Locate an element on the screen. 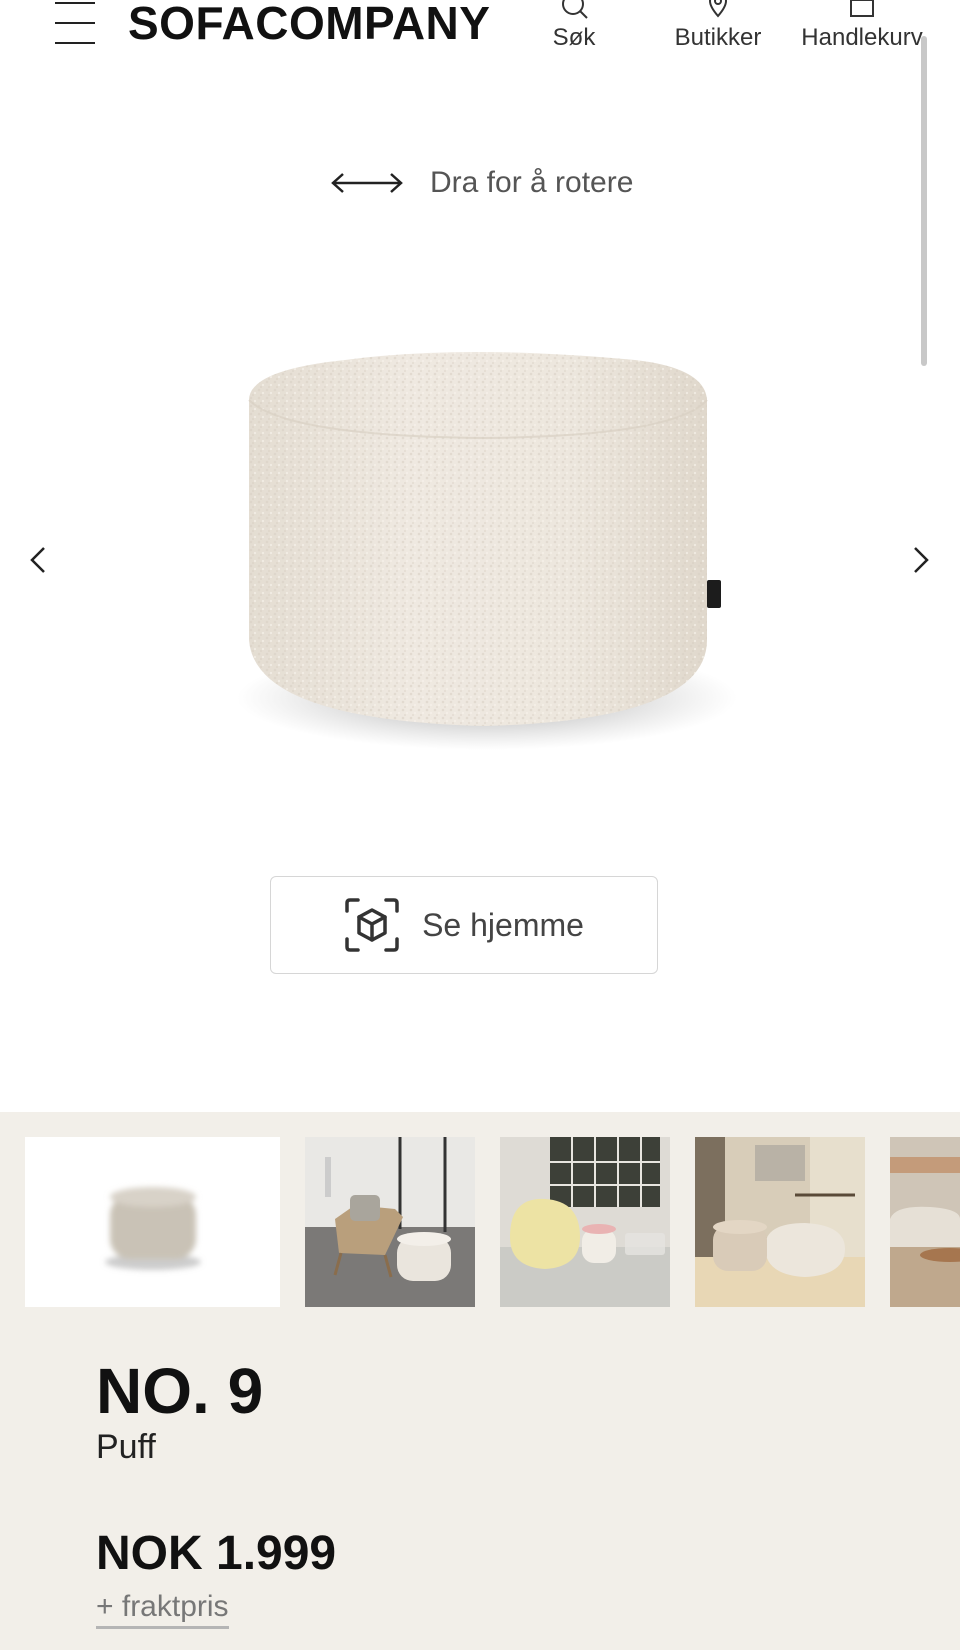  chevron-left-icon is located at coordinates (37, 560).